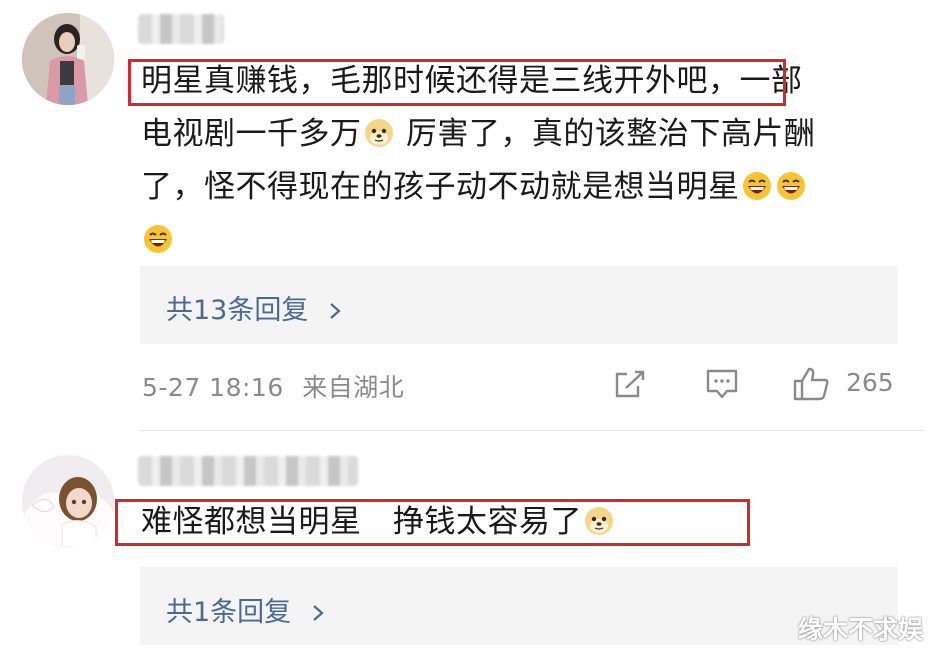  I want to click on like-thumbs-up-icon, so click(811, 384).